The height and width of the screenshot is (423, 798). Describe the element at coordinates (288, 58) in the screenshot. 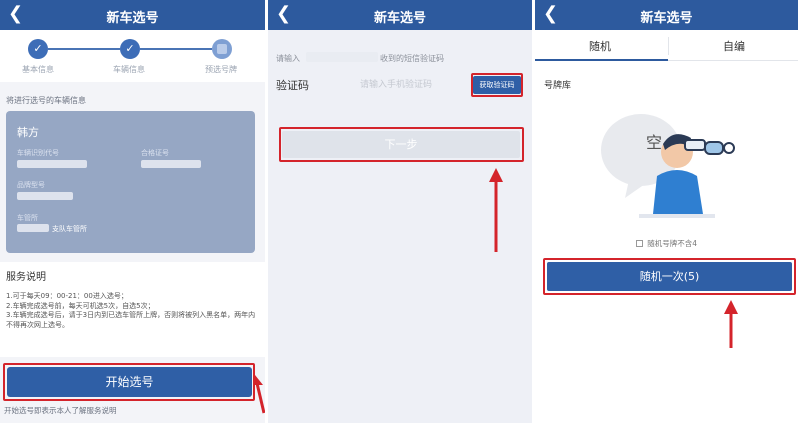

I see `sms-hint-prefix: 请输入` at that location.